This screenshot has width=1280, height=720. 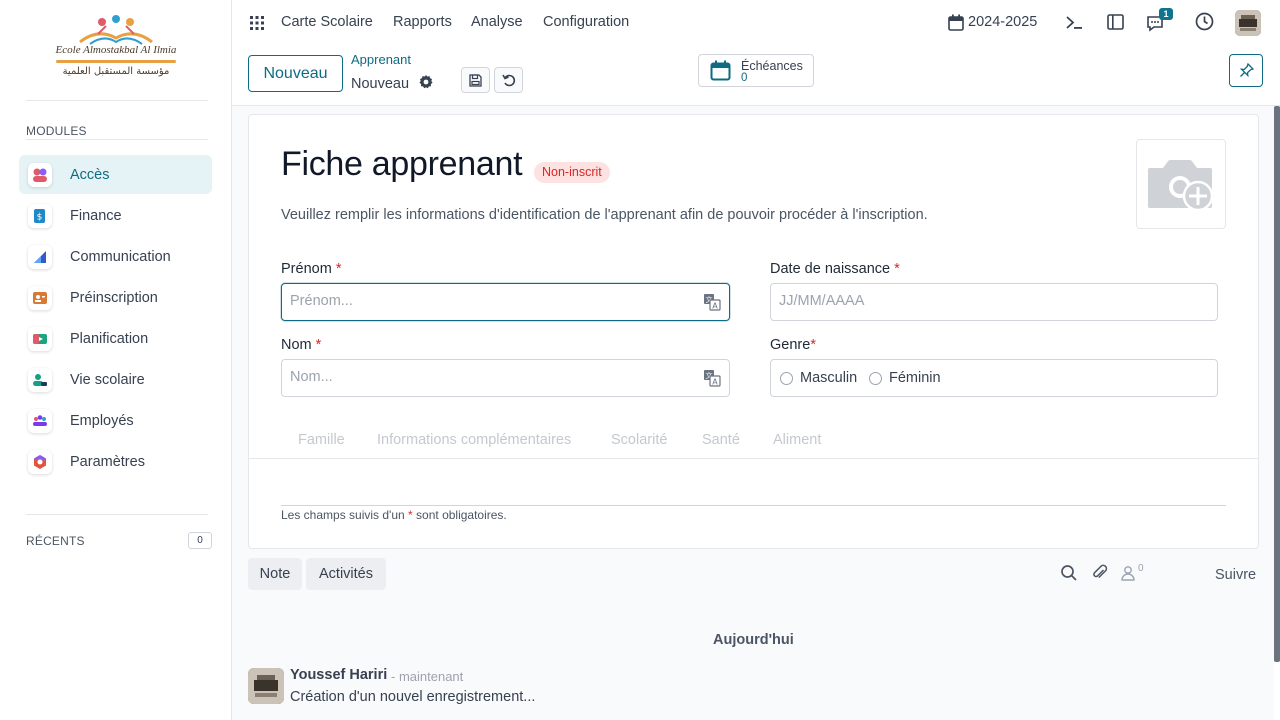 I want to click on control-panel: Nouveau Apprenant Nouveau Échéances 0, so click(x=756, y=76).